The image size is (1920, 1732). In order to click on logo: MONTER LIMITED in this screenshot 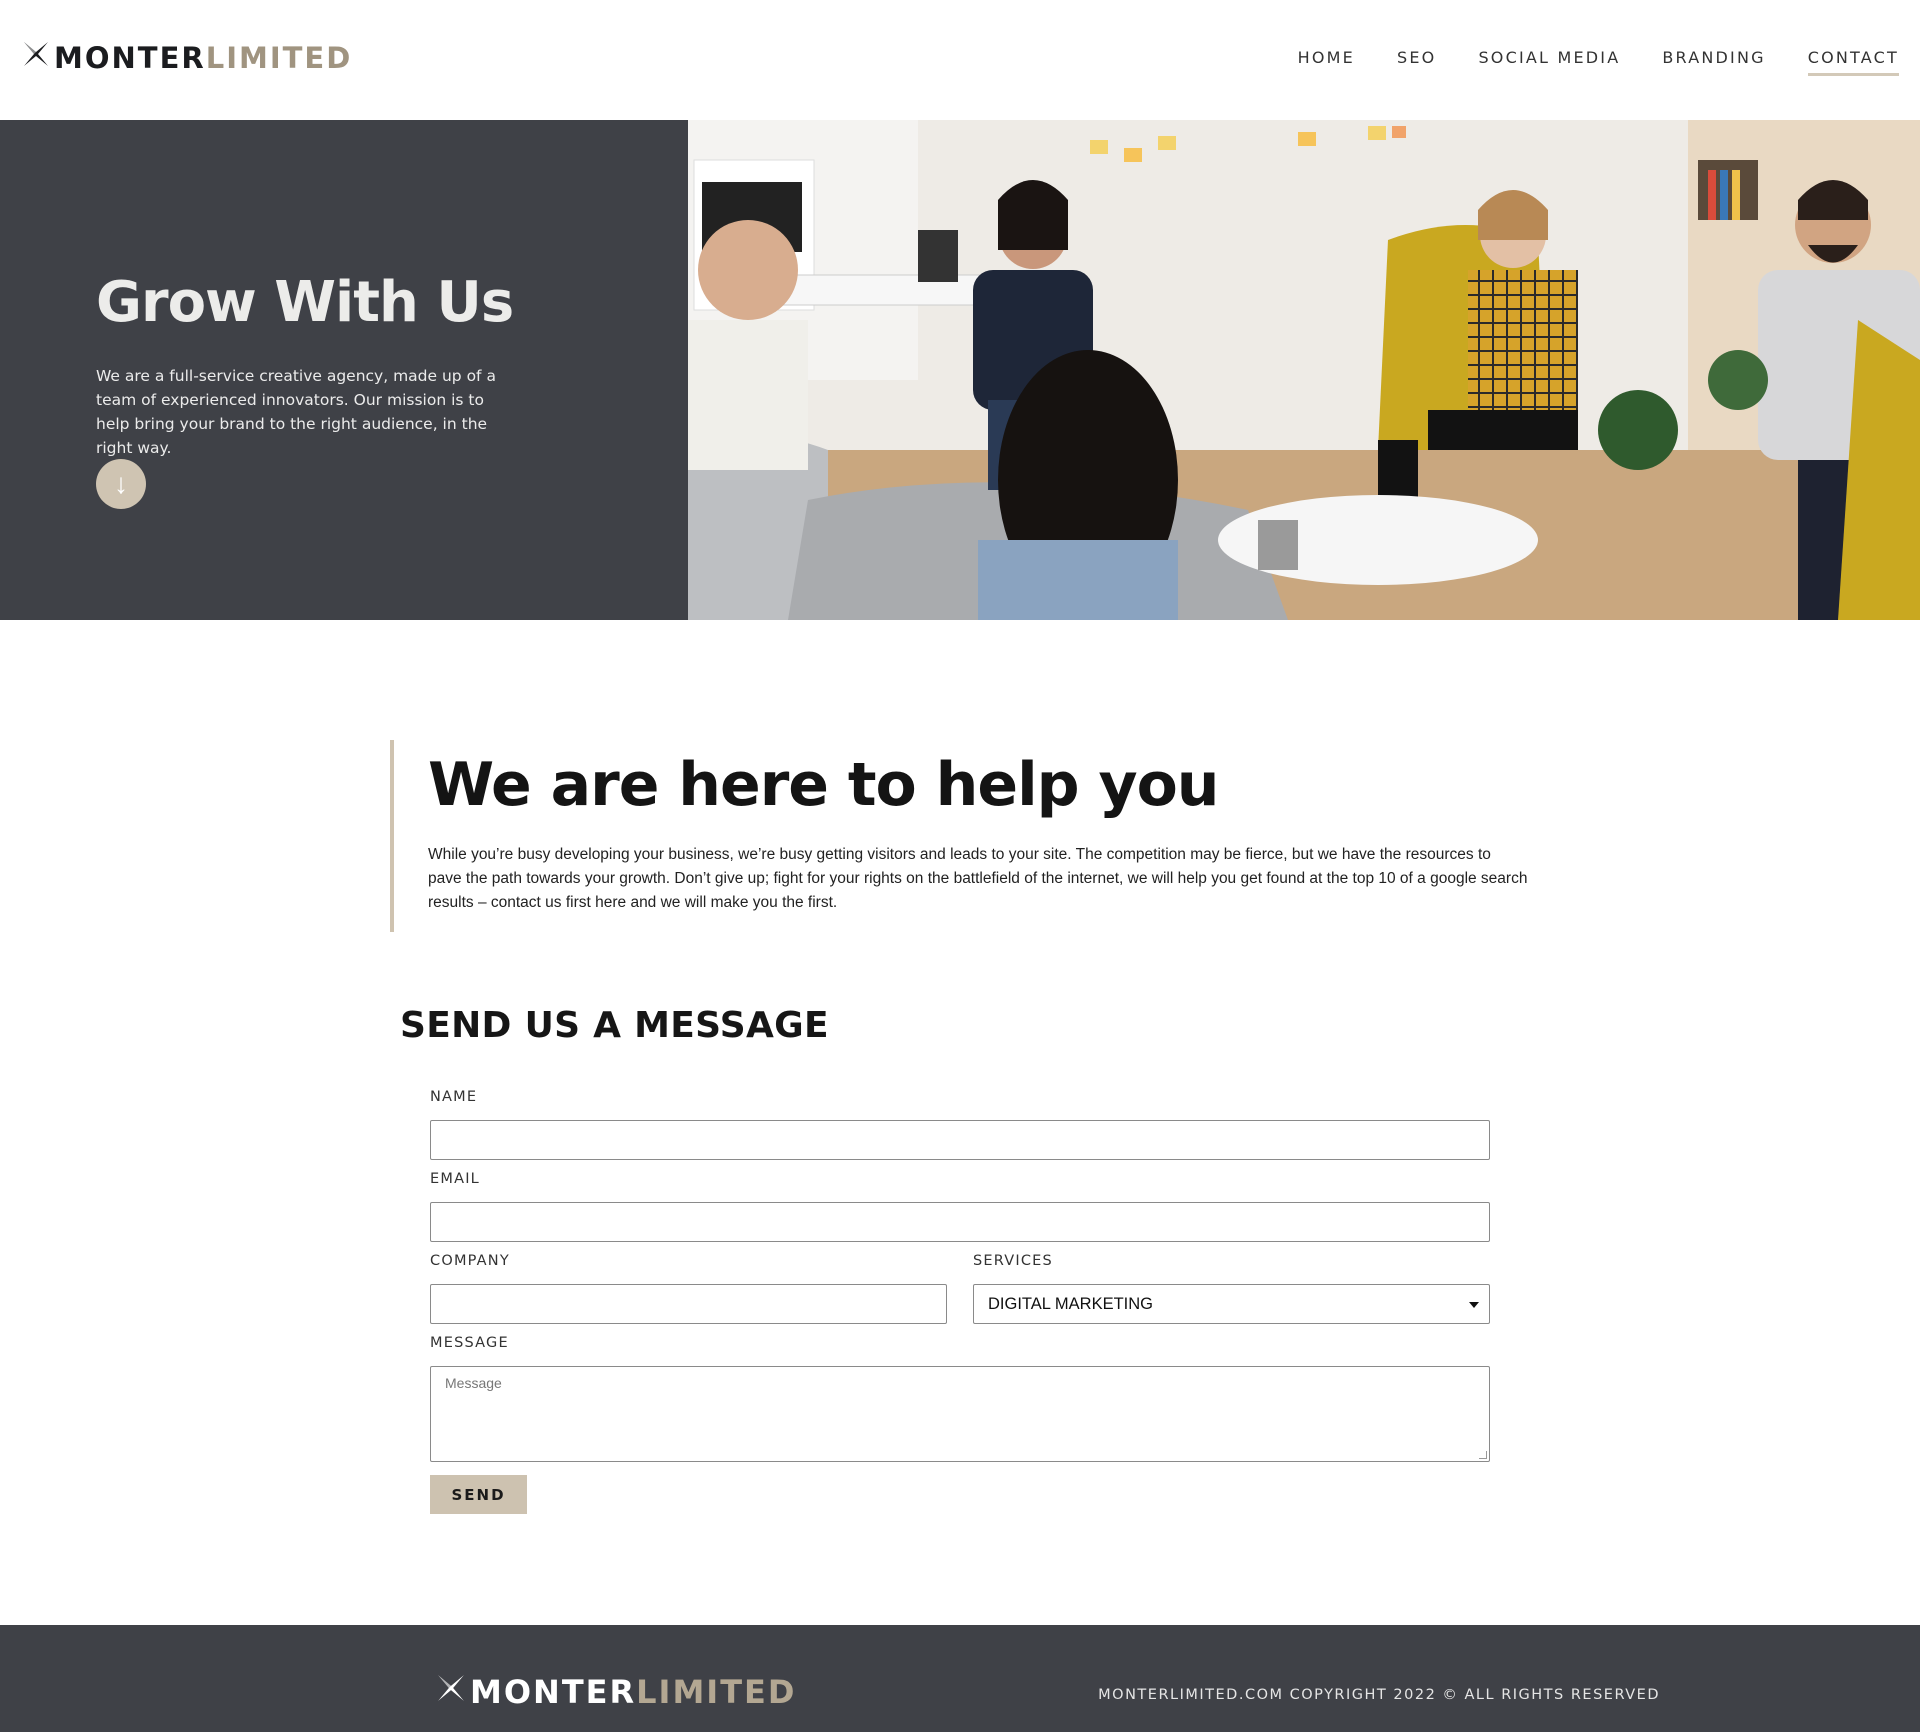, I will do `click(187, 57)`.